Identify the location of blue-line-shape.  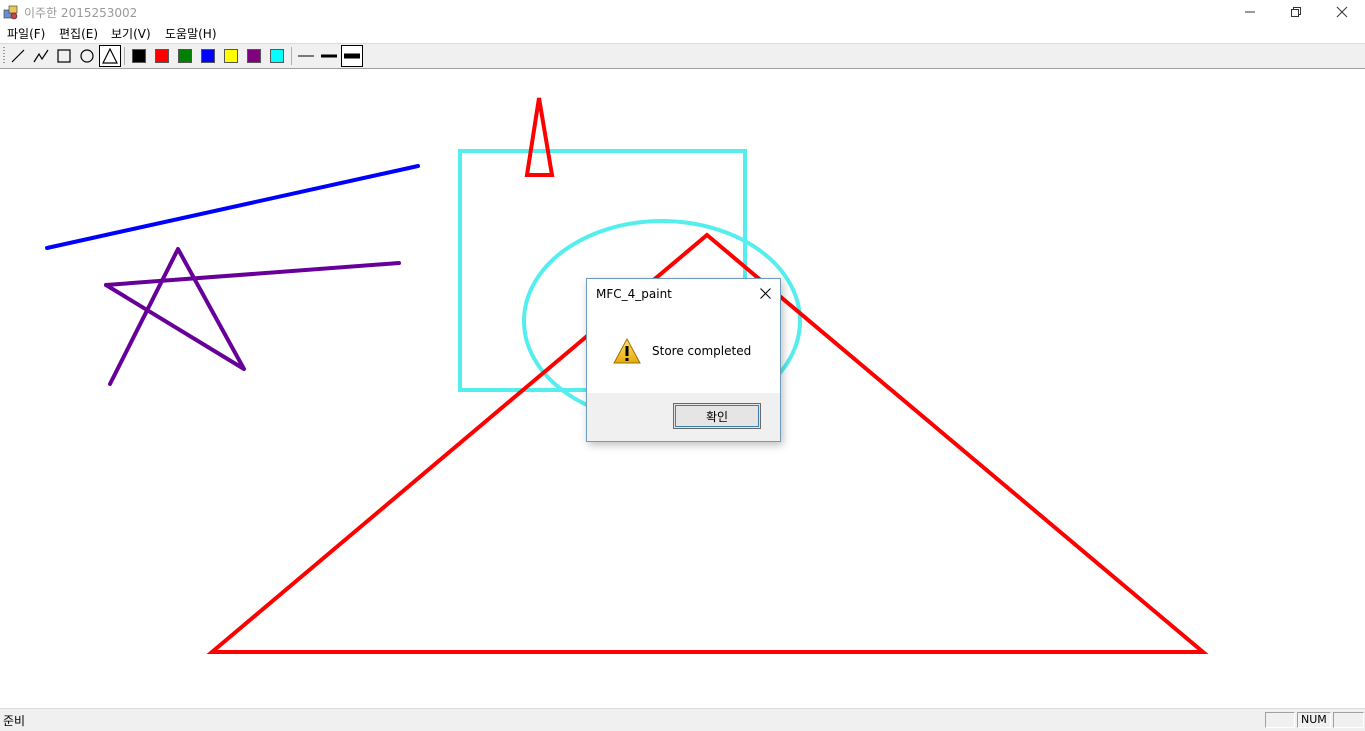
(232, 207).